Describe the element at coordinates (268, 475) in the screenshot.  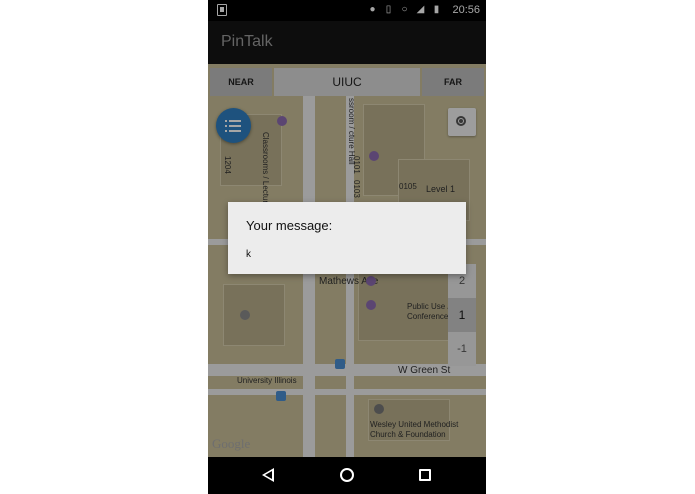
I see `back-icon` at that location.